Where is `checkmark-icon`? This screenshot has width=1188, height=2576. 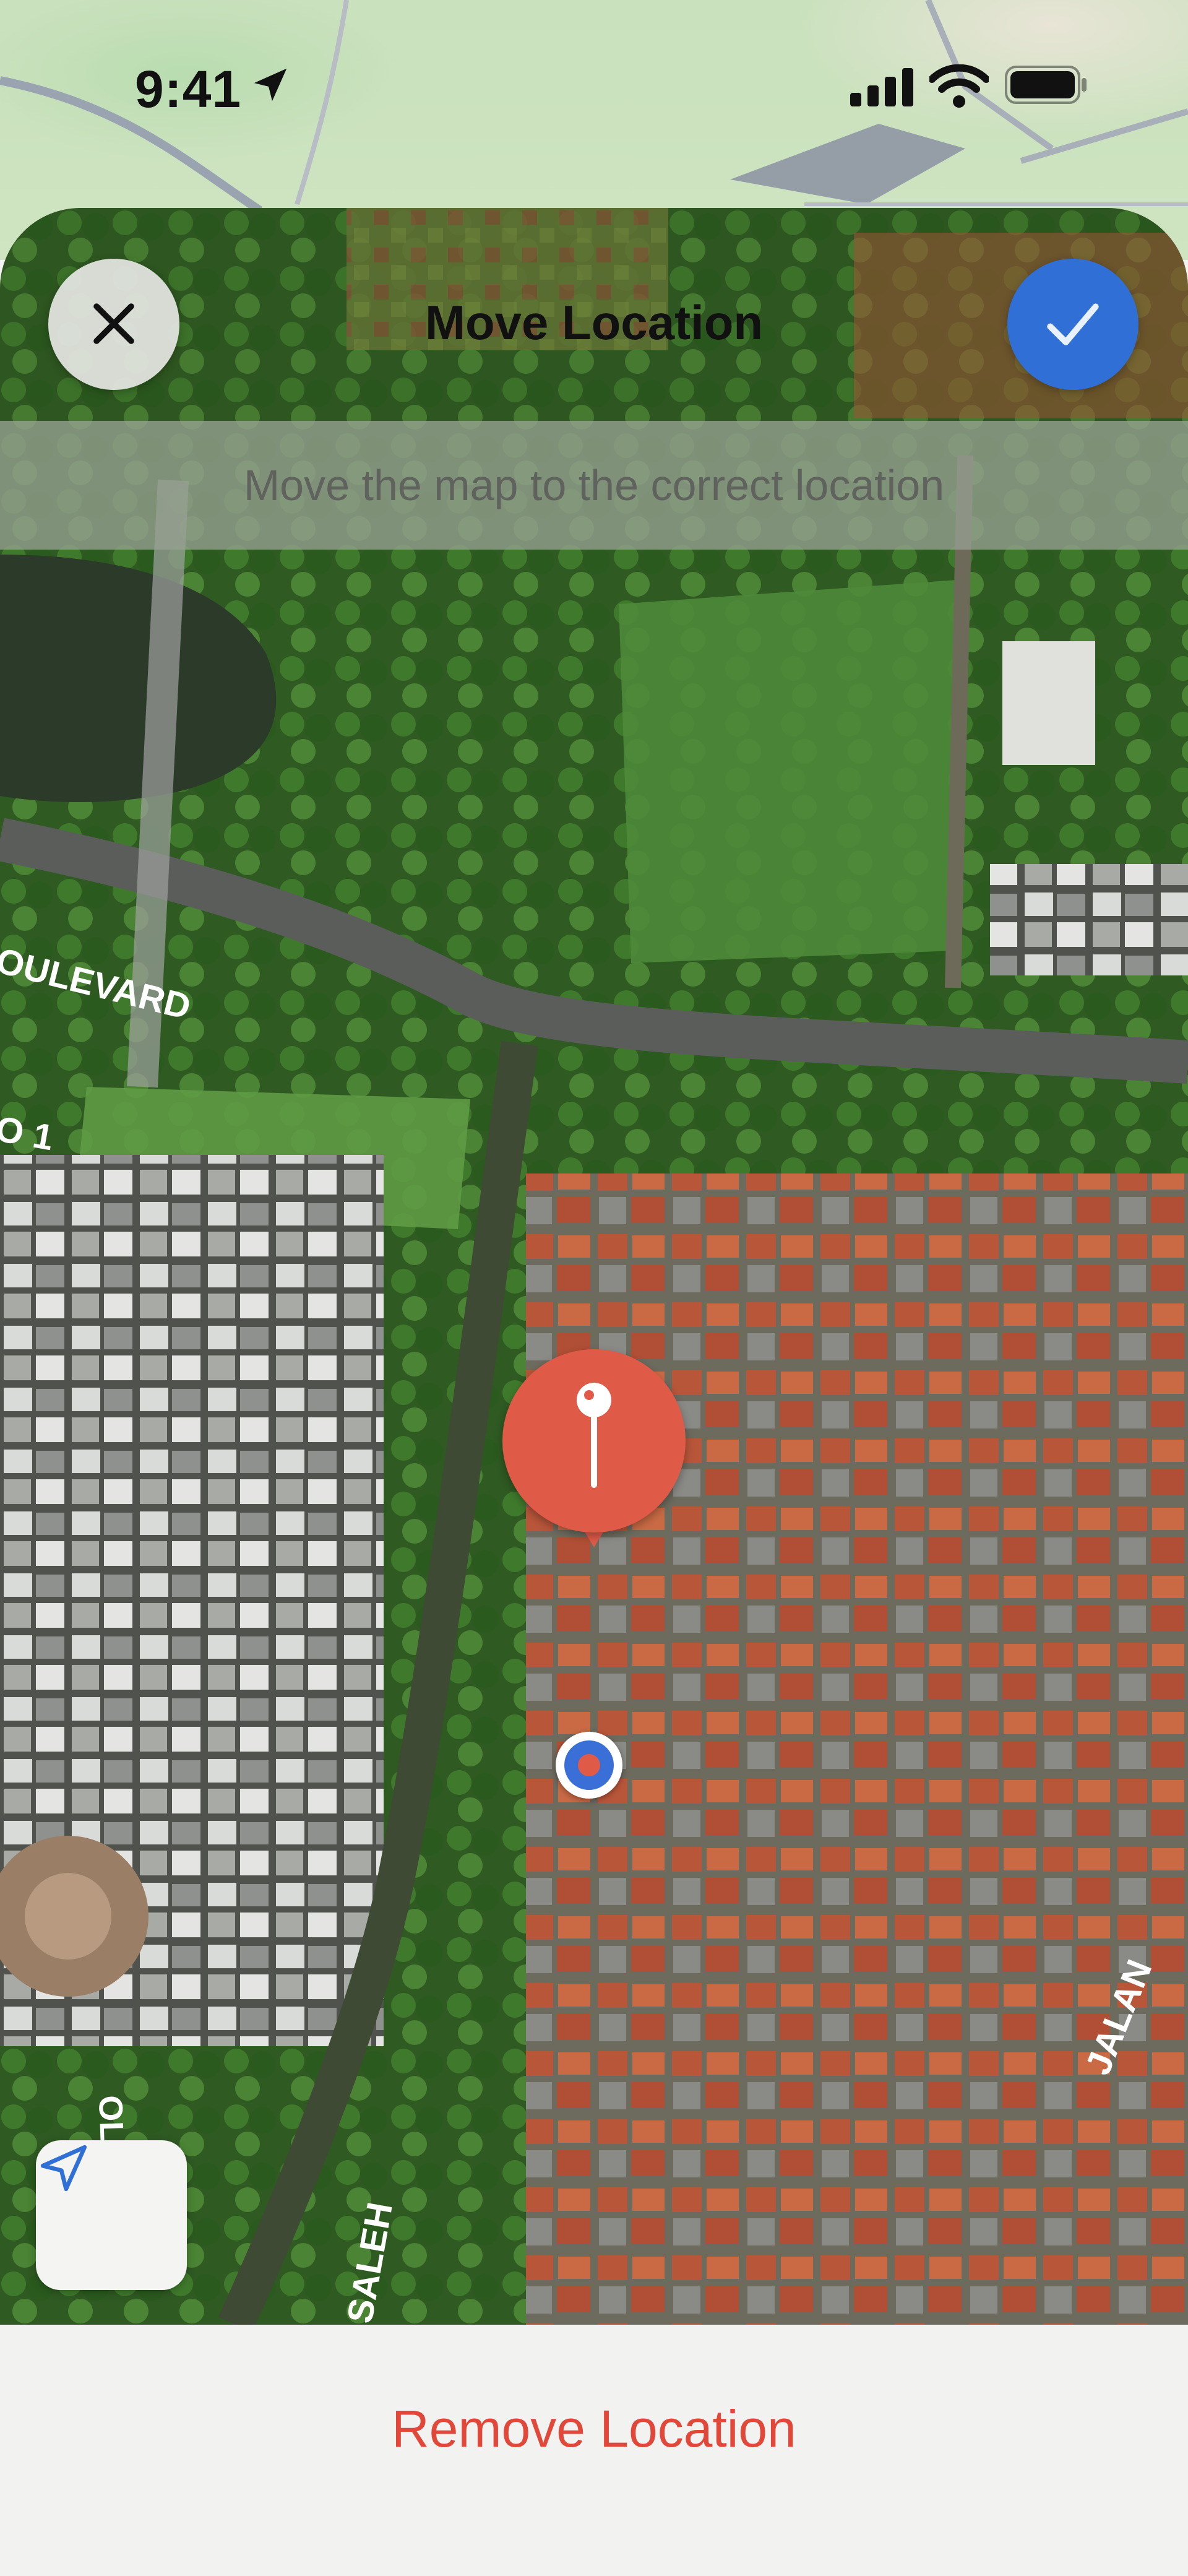 checkmark-icon is located at coordinates (1073, 325).